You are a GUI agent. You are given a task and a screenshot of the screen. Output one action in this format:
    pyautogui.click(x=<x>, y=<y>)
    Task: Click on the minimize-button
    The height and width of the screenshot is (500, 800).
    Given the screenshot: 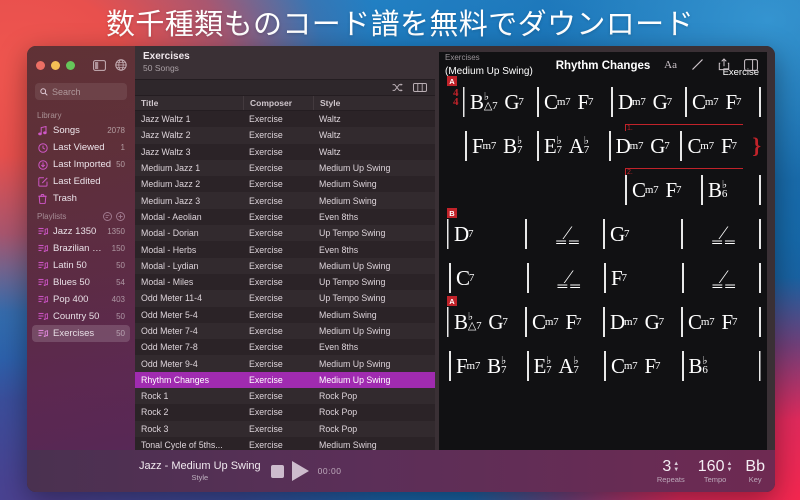 What is the action you would take?
    pyautogui.click(x=55, y=65)
    